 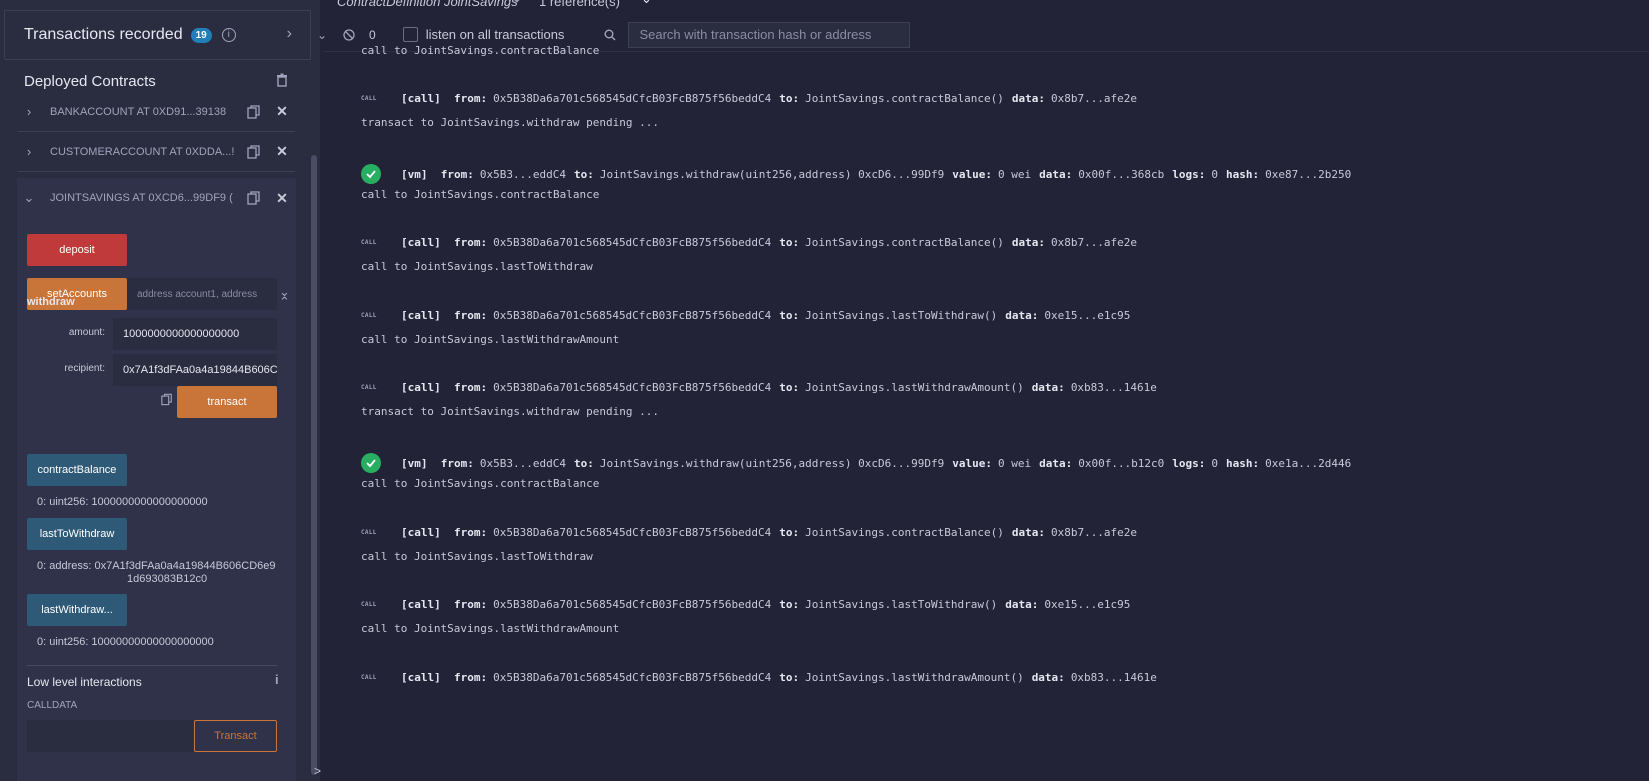 I want to click on to-value: JointSavings.lastToWithdraw(), so click(x=901, y=315).